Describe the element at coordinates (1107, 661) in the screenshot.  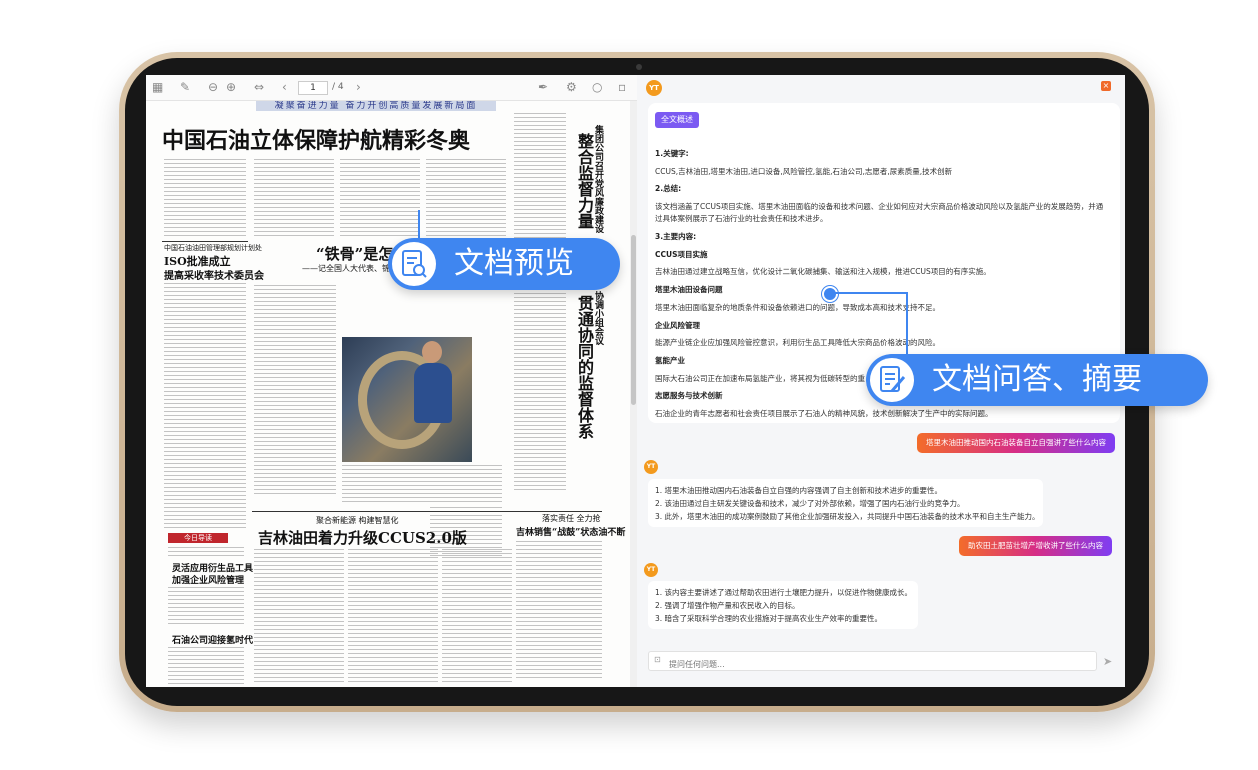
I see `send-icon: ➤` at that location.